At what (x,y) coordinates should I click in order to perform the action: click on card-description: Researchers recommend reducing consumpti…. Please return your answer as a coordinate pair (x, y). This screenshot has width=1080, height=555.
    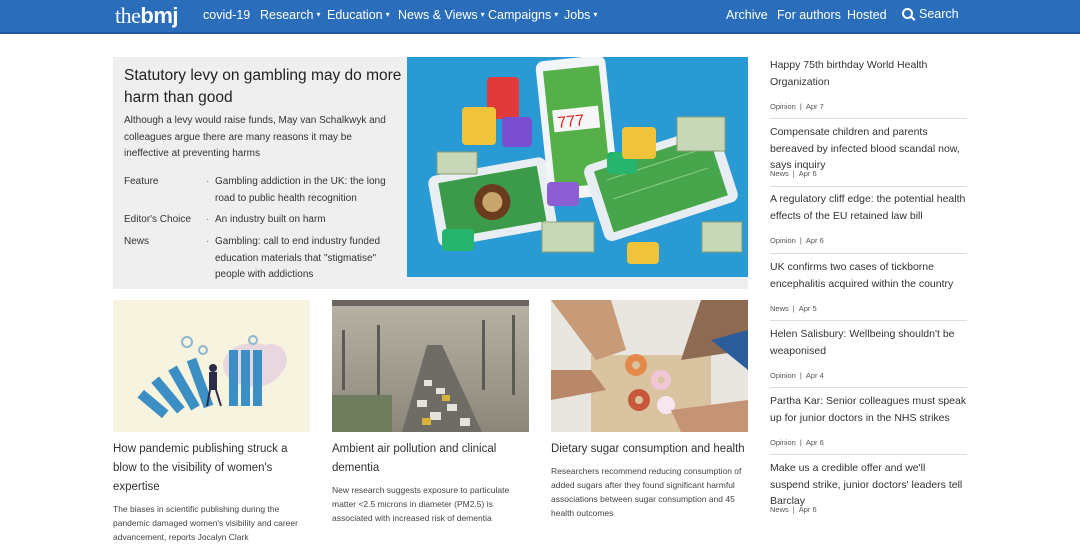
    Looking at the image, I should click on (646, 492).